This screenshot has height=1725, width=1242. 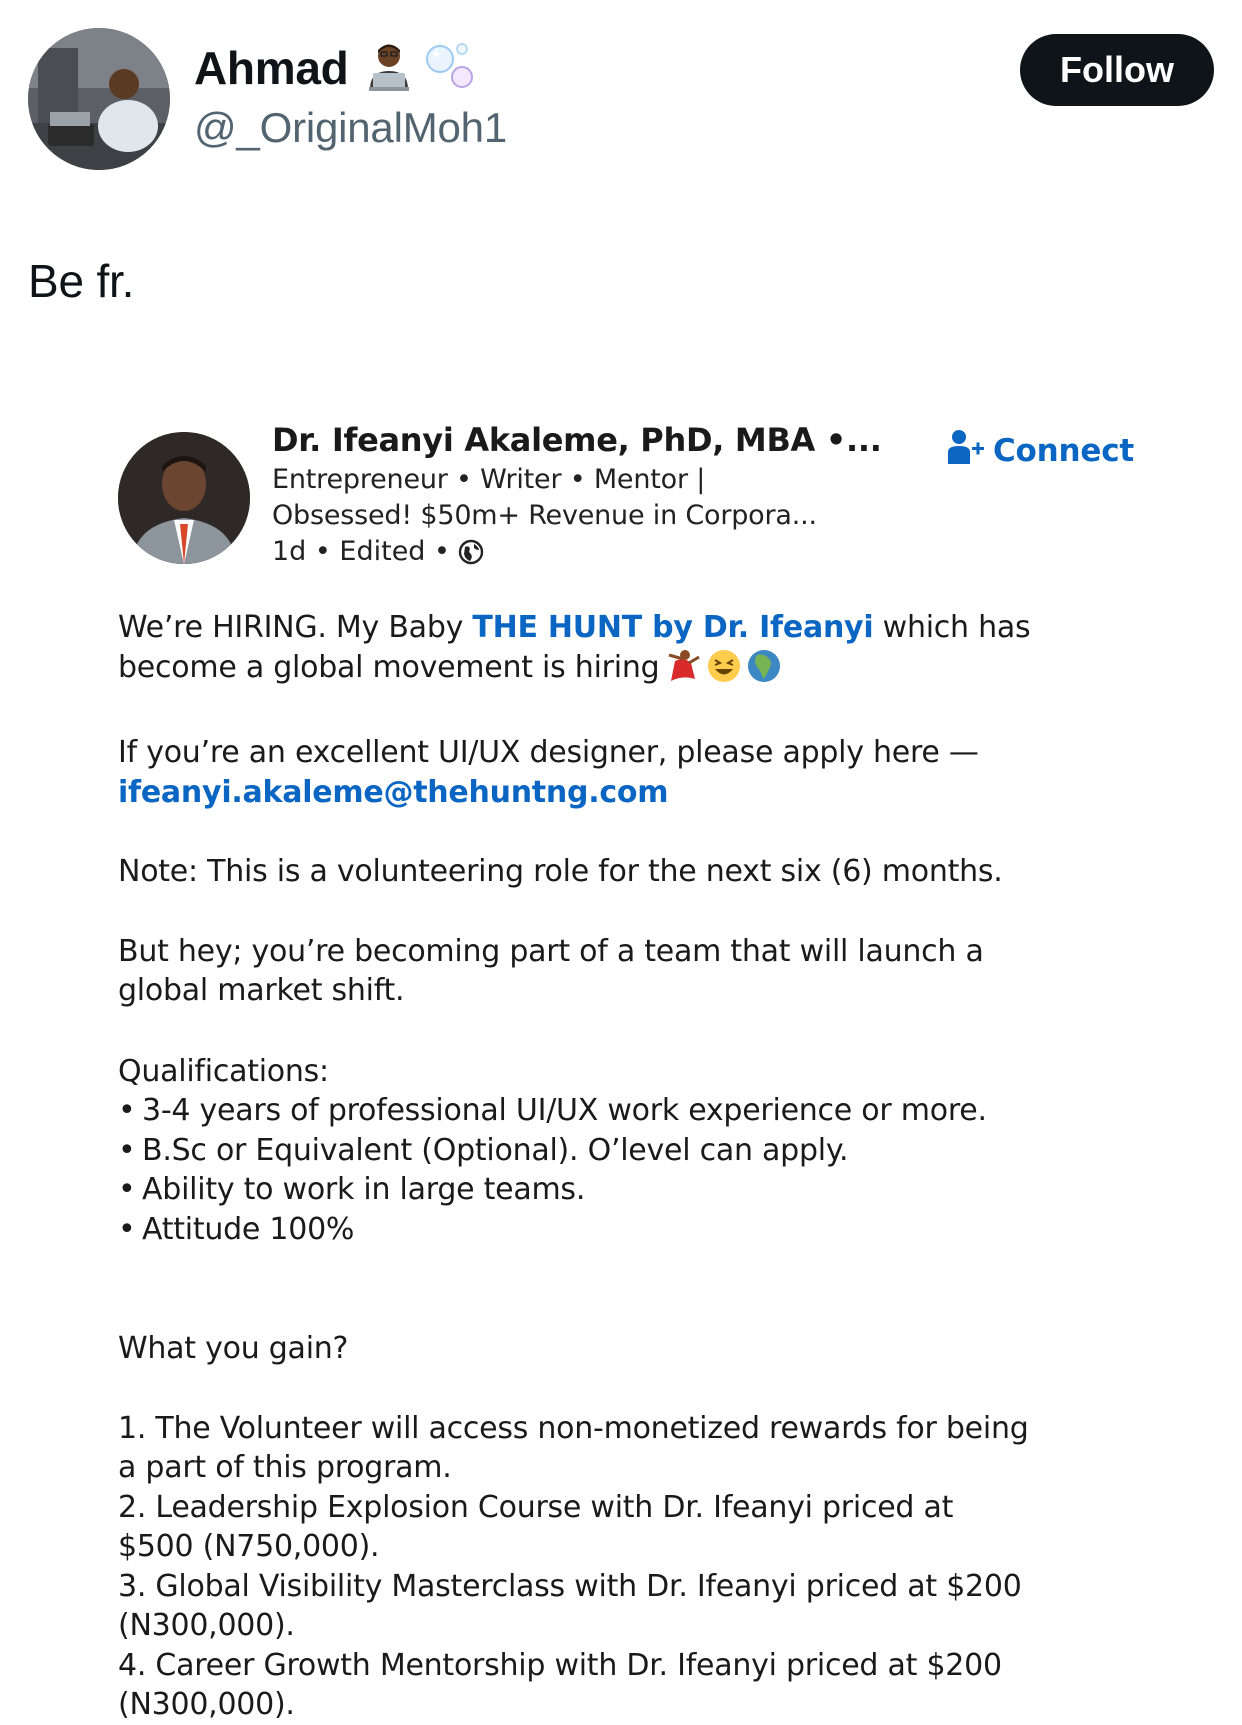 What do you see at coordinates (249, 1546) in the screenshot?
I see `gain-2-line-2: $500 (N750,000).` at bounding box center [249, 1546].